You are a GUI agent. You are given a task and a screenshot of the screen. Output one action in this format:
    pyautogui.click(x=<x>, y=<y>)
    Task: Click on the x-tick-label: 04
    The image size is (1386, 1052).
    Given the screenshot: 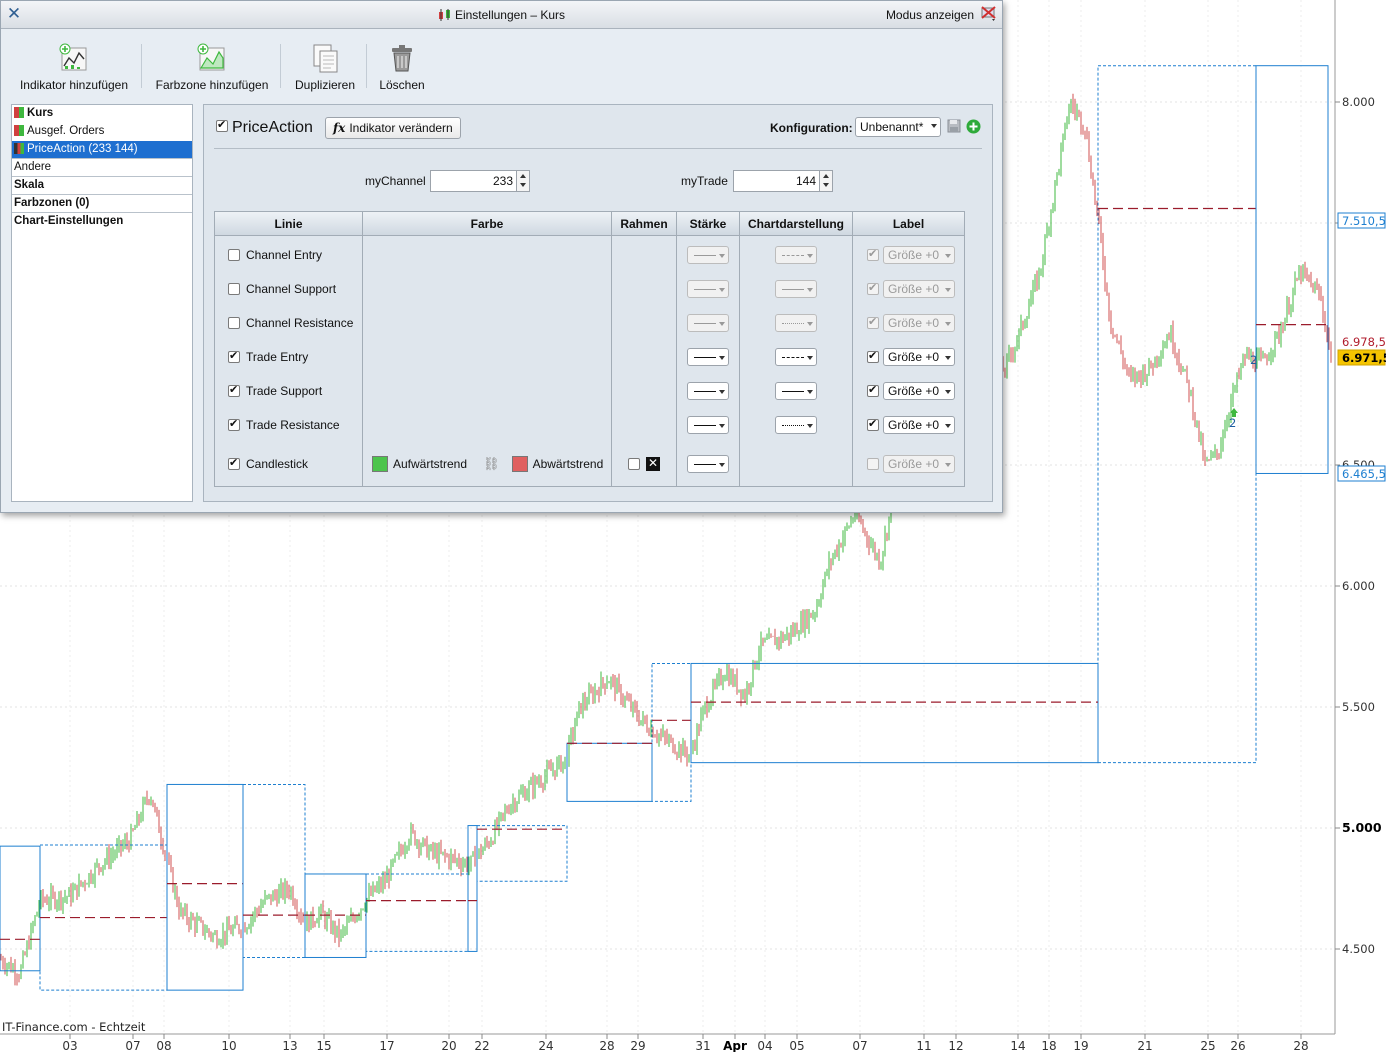 What is the action you would take?
    pyautogui.click(x=764, y=1045)
    